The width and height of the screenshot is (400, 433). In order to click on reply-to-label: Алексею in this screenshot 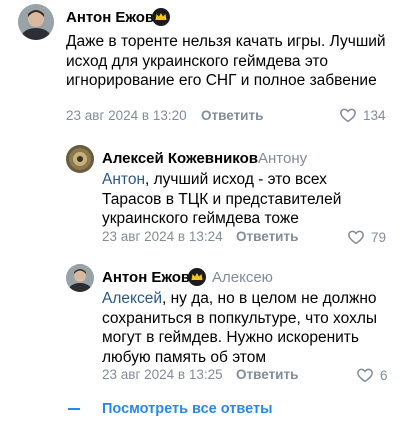, I will do `click(242, 277)`.